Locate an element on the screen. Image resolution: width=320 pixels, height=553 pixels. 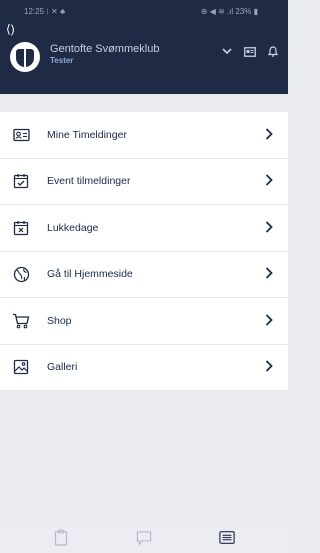
menu-item-label: Shop is located at coordinates (59, 320).